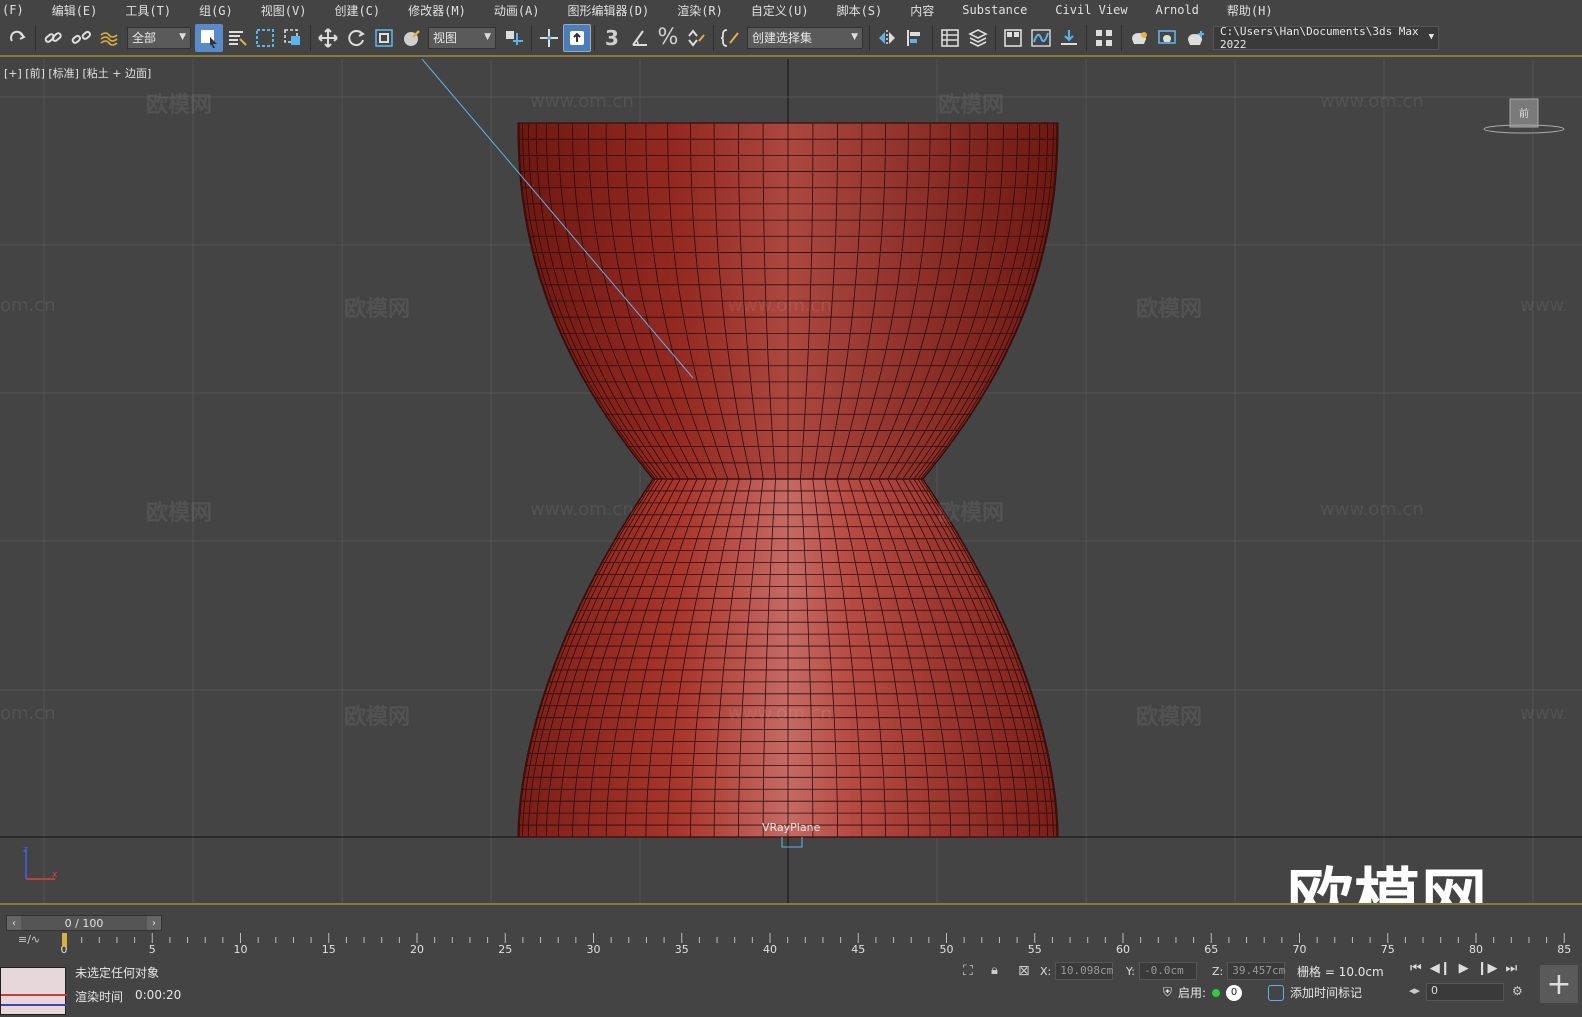  Describe the element at coordinates (922, 10) in the screenshot. I see `menu-content: 内容` at that location.